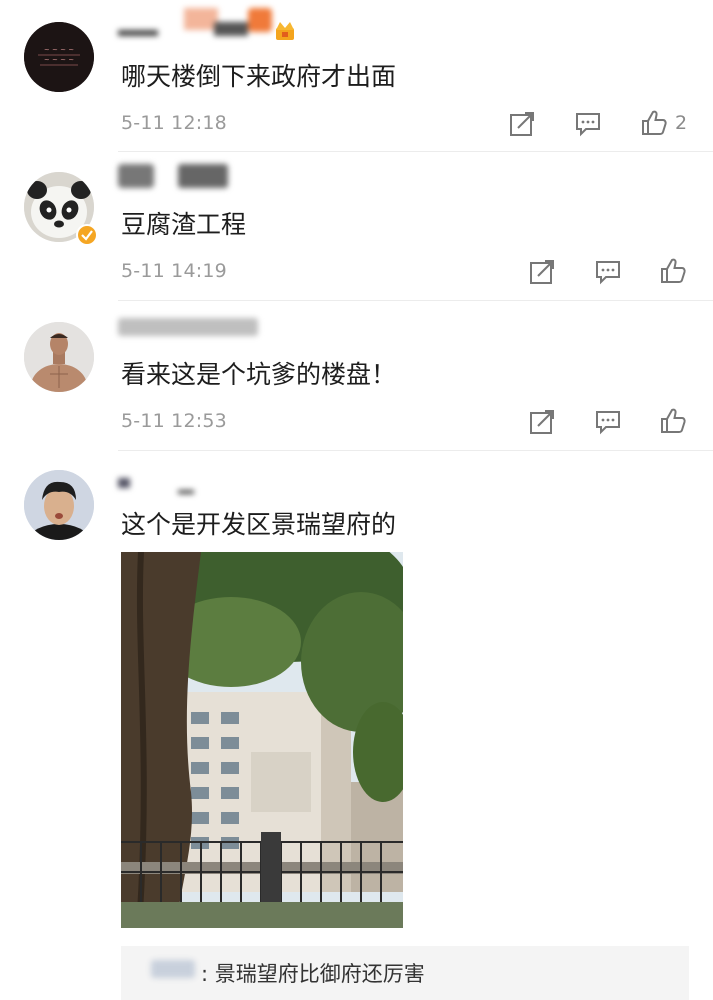 The width and height of the screenshot is (713, 1000). Describe the element at coordinates (259, 374) in the screenshot. I see `comment-text: 看来这是个坑爹的楼盘！` at that location.